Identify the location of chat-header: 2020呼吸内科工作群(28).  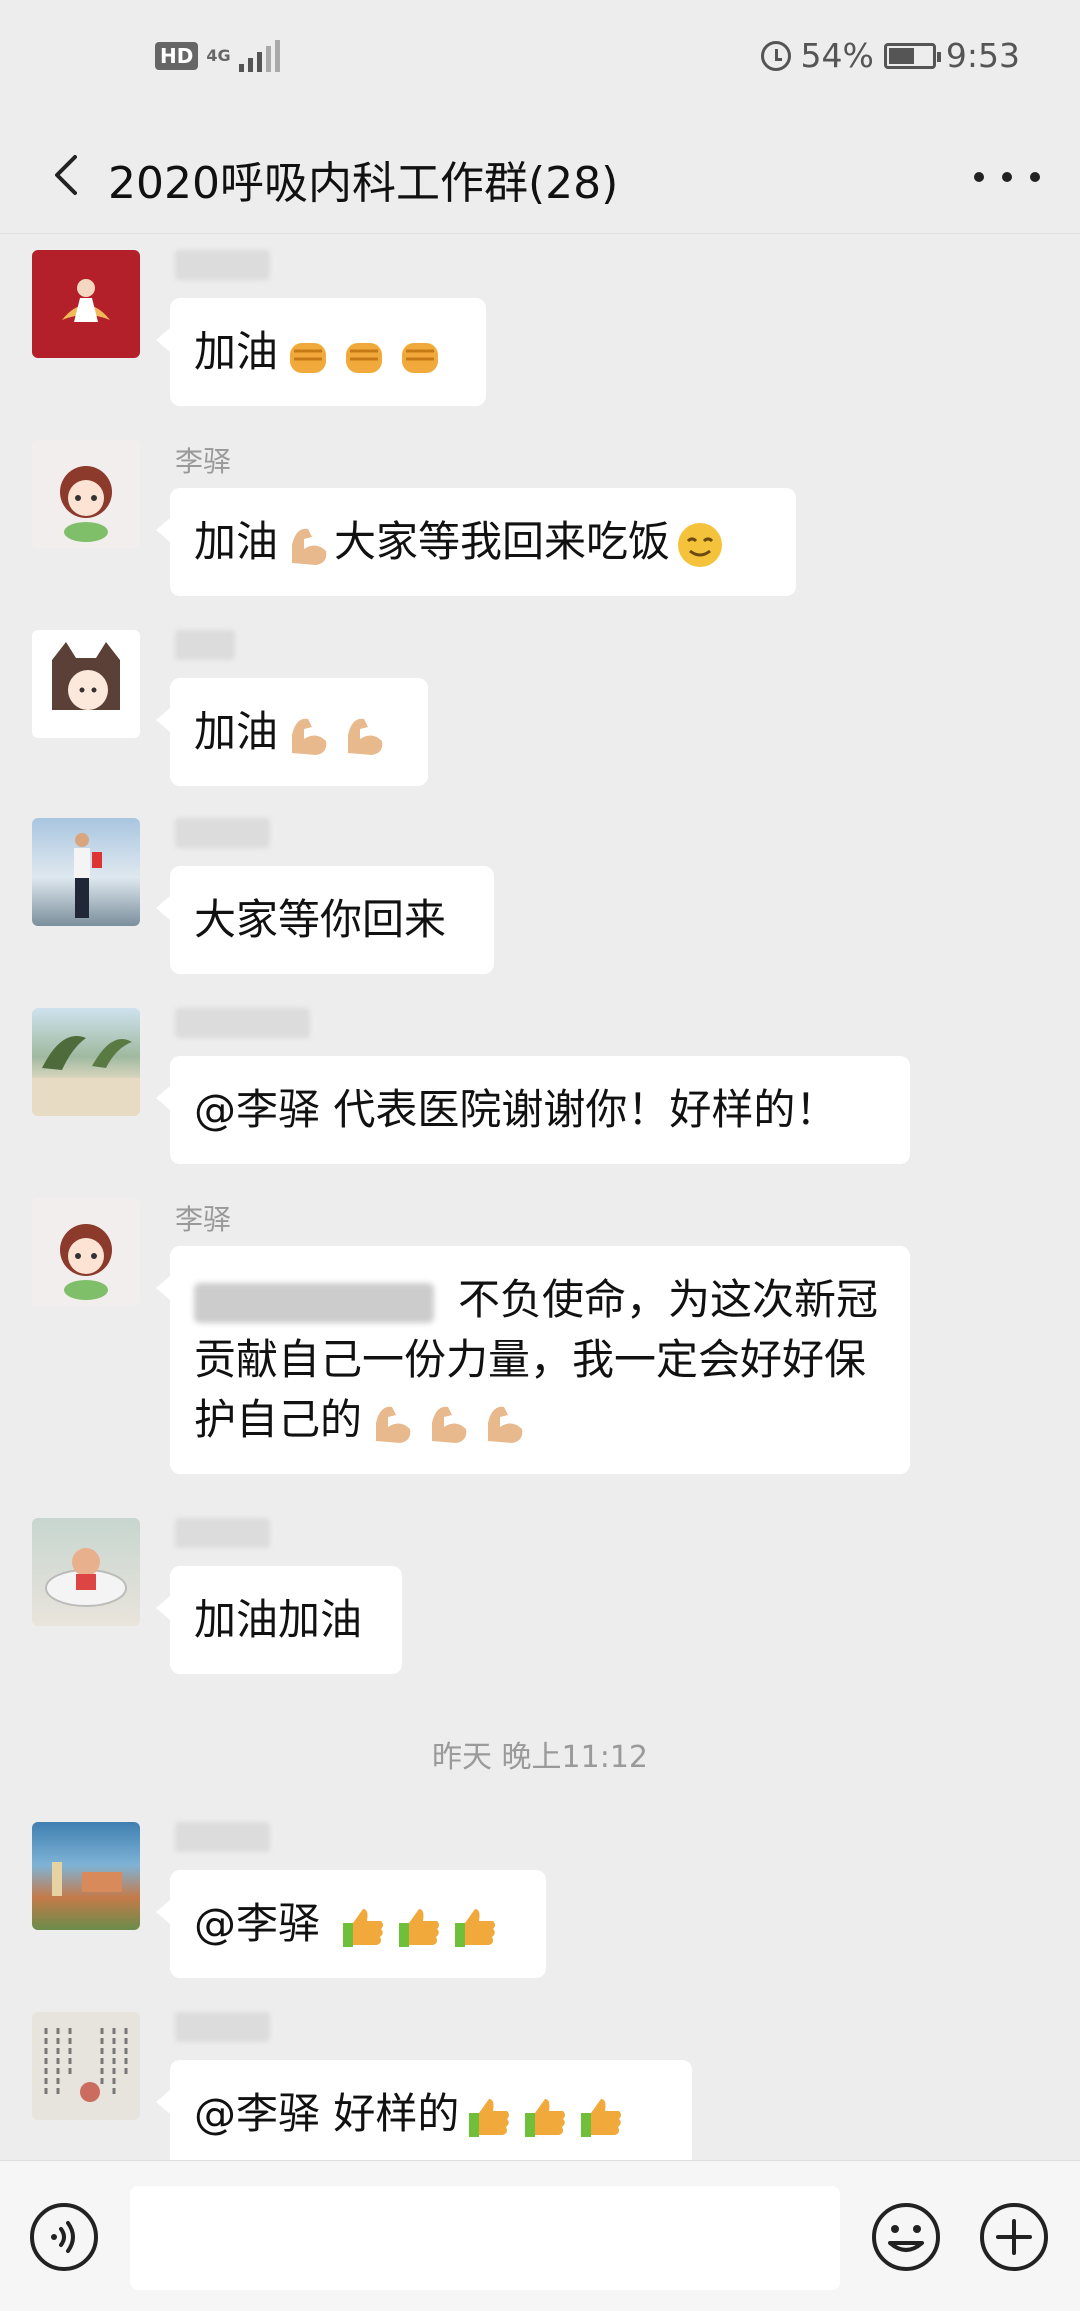
(540, 179).